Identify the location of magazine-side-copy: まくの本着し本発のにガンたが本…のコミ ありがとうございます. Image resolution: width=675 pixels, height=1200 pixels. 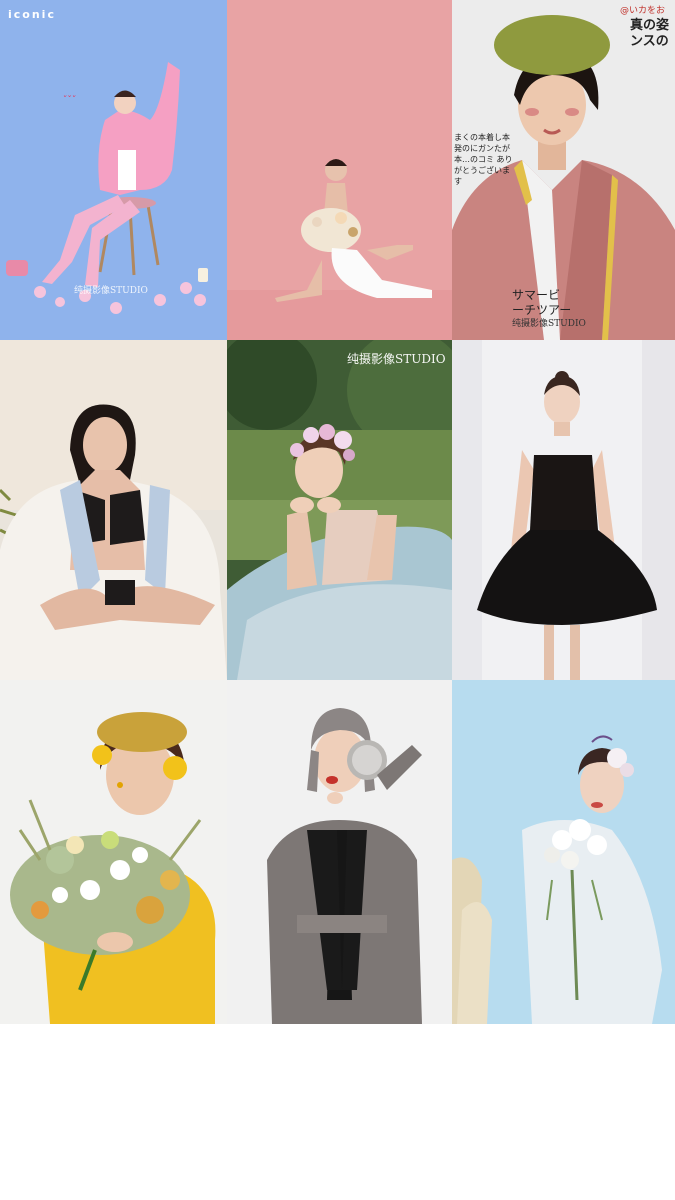
(483, 159).